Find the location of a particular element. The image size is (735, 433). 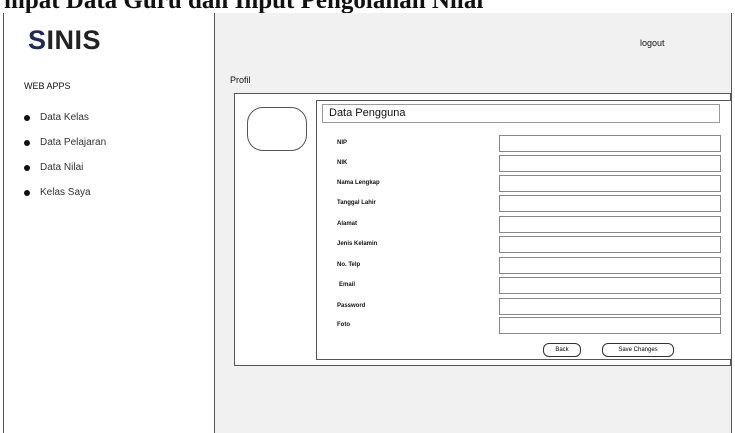

panel-title: Data Pengguna is located at coordinates (521, 113).